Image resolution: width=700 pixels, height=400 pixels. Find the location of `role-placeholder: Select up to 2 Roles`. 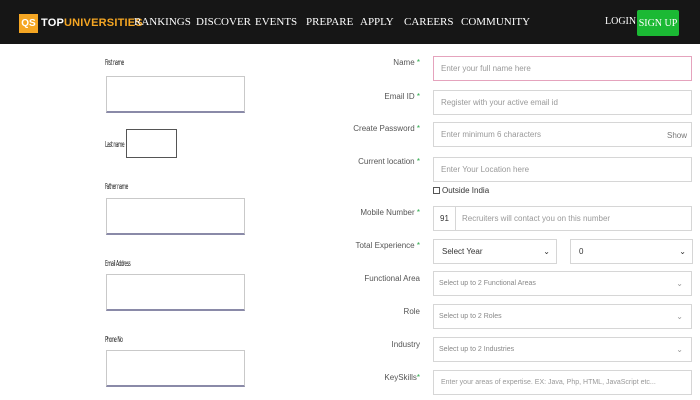

role-placeholder: Select up to 2 Roles is located at coordinates (470, 316).